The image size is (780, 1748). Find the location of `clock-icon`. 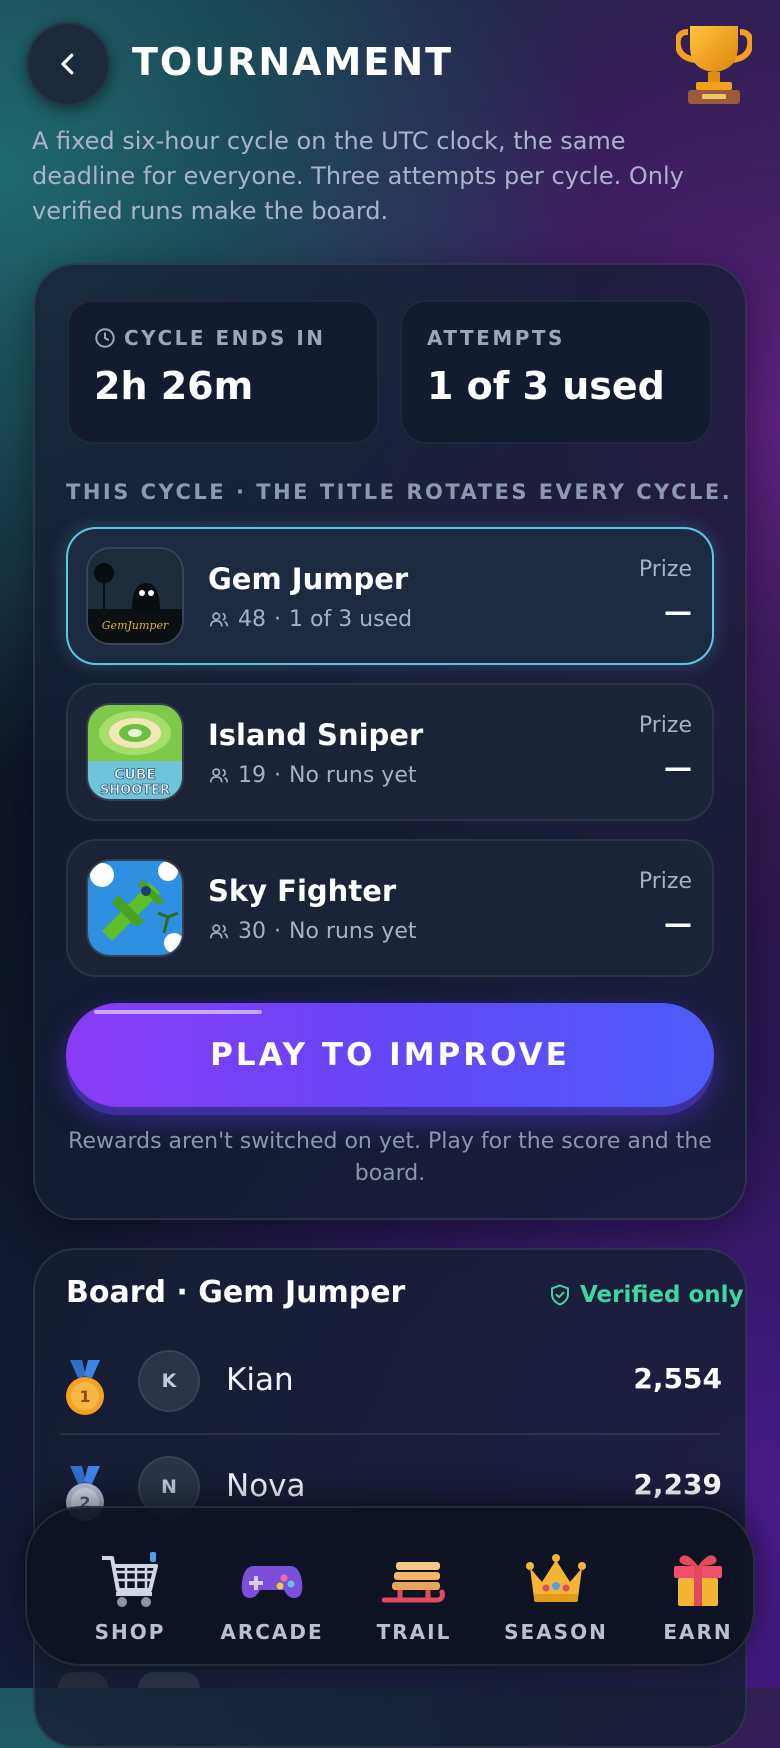

clock-icon is located at coordinates (105, 338).